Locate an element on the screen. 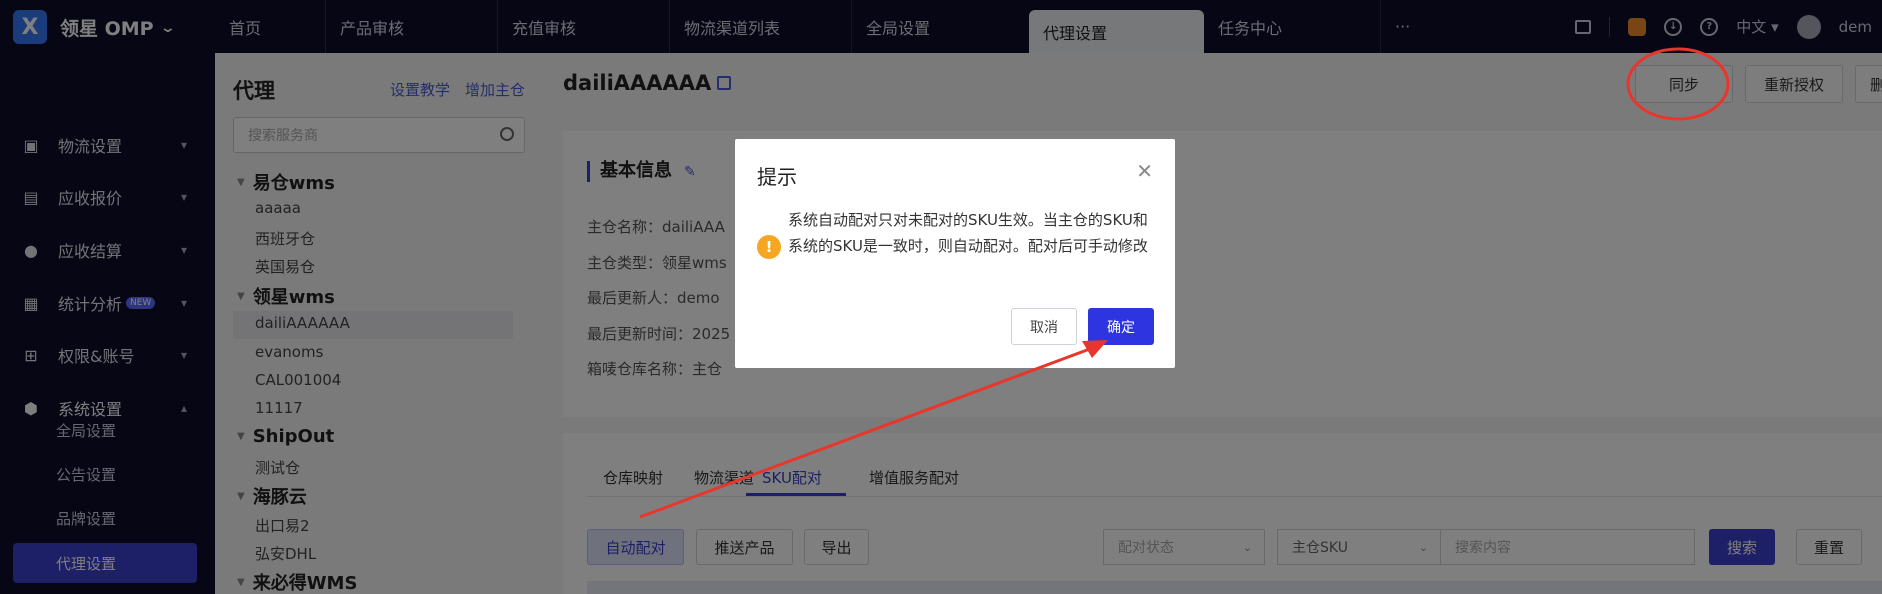 This screenshot has height=594, width=1882. cancel-button: 取消 is located at coordinates (1044, 326).